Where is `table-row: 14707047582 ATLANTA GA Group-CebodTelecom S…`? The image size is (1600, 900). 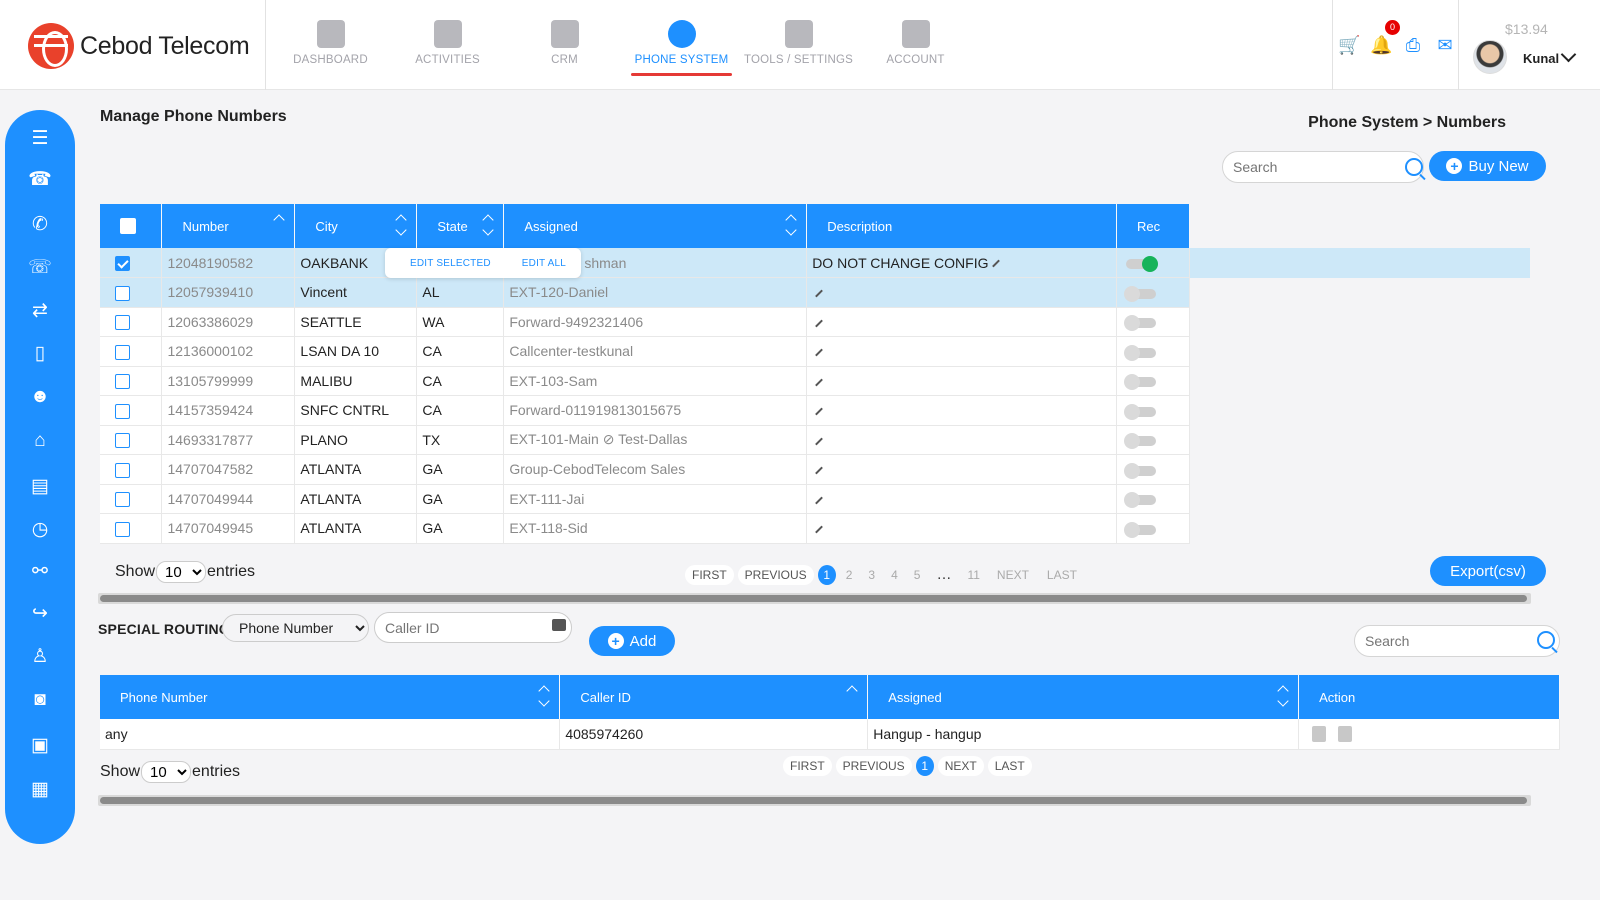 table-row: 14707047582 ATLANTA GA Group-CebodTelecom S… is located at coordinates (645, 469).